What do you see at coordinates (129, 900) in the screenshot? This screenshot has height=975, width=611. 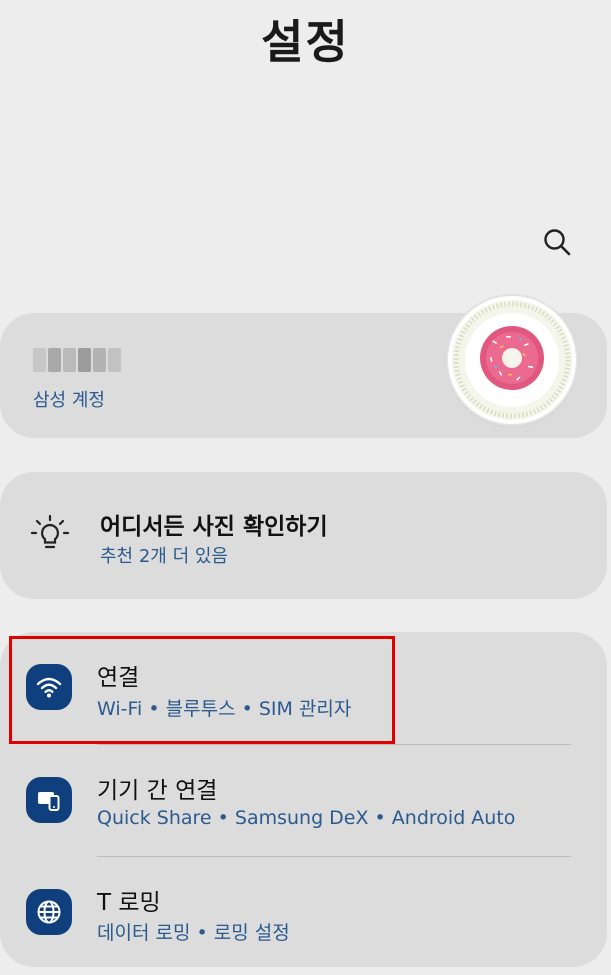 I see `roaming-title: T 로밍` at bounding box center [129, 900].